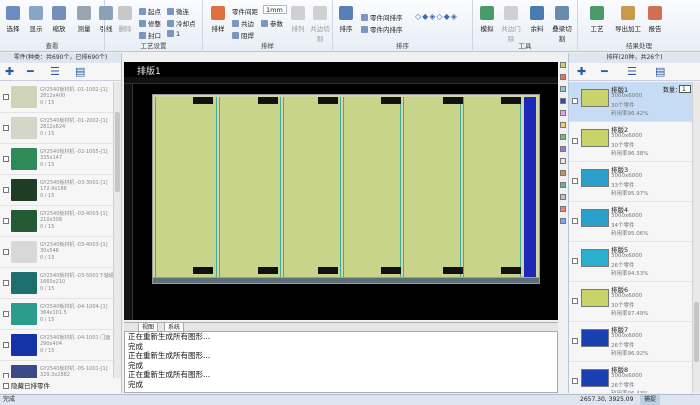 This screenshot has height=405, width=700. Describe the element at coordinates (346, 280) in the screenshot. I see `rail-part` at that location.